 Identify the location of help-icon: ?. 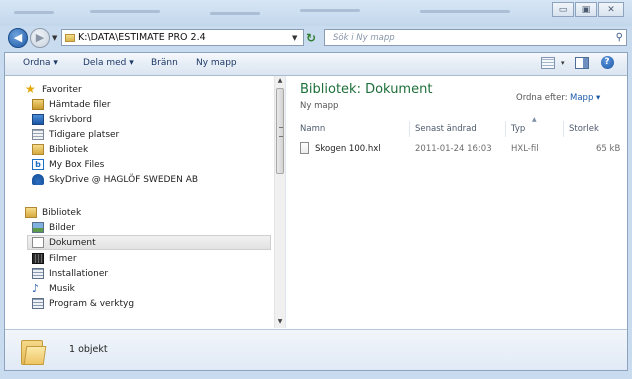
(607, 62).